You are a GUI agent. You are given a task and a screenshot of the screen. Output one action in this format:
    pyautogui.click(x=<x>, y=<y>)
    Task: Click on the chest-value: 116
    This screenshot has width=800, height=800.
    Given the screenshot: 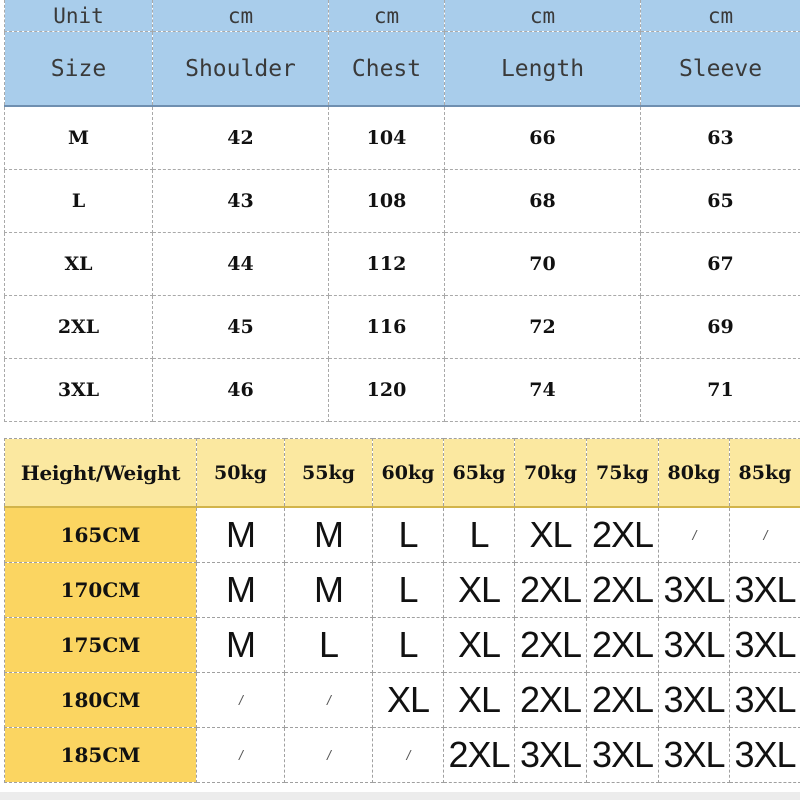 What is the action you would take?
    pyautogui.click(x=386, y=327)
    